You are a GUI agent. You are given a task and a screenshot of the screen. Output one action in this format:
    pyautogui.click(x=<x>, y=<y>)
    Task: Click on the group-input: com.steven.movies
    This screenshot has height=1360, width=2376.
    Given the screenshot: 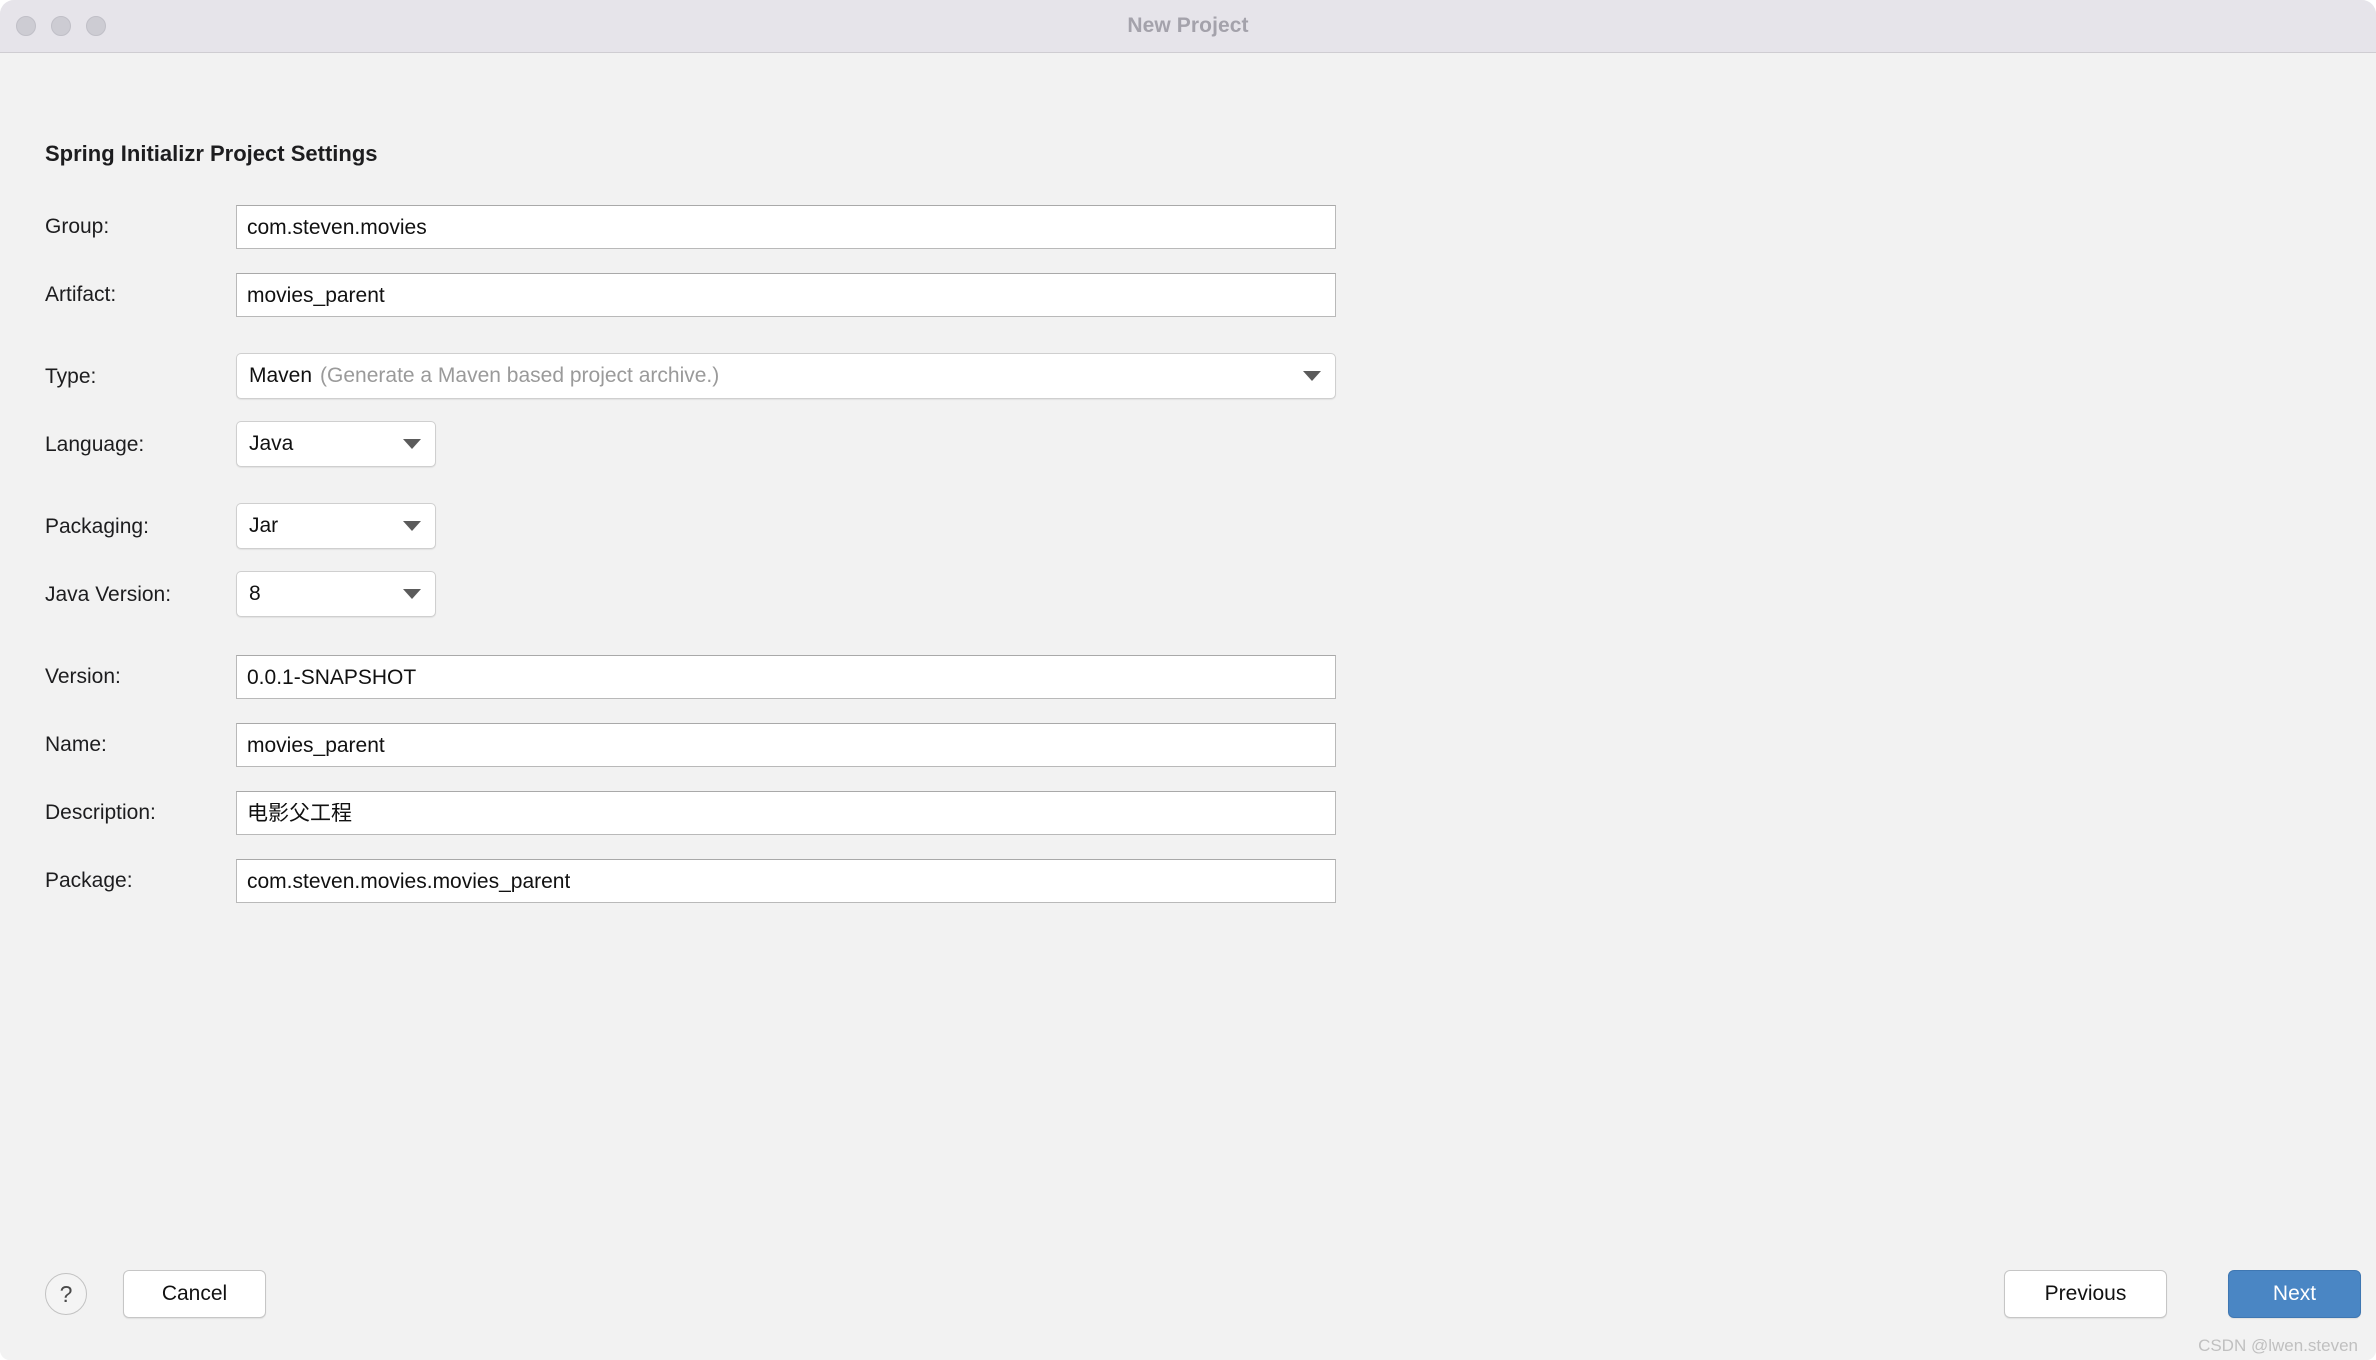 What is the action you would take?
    pyautogui.click(x=786, y=227)
    